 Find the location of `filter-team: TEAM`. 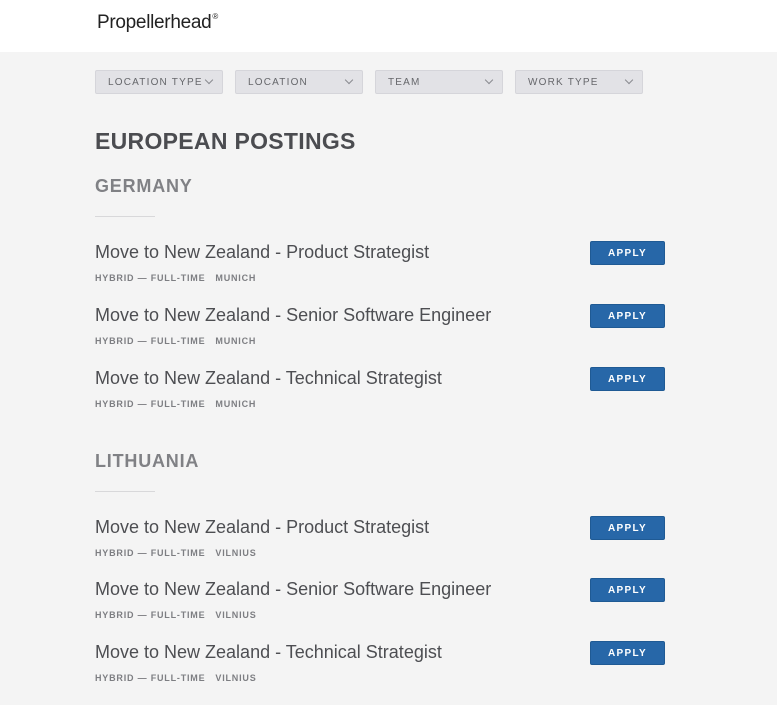

filter-team: TEAM is located at coordinates (439, 82).